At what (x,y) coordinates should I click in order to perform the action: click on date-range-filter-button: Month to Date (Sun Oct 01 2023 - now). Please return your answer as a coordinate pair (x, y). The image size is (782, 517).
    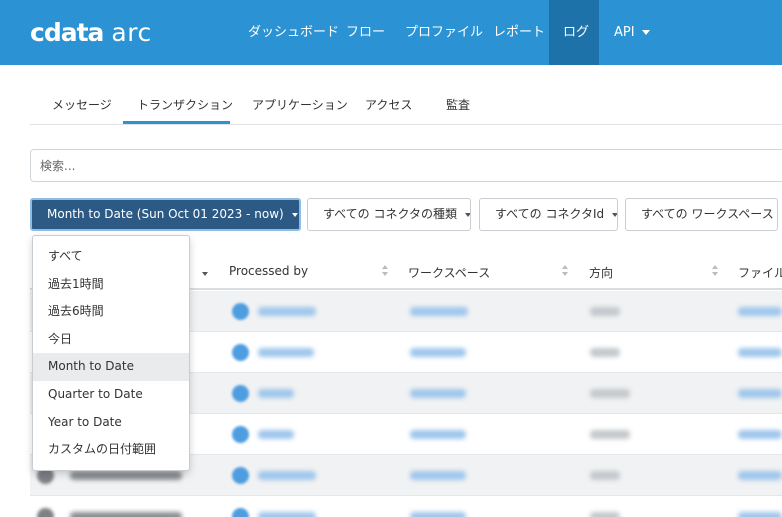
    Looking at the image, I should click on (165, 214).